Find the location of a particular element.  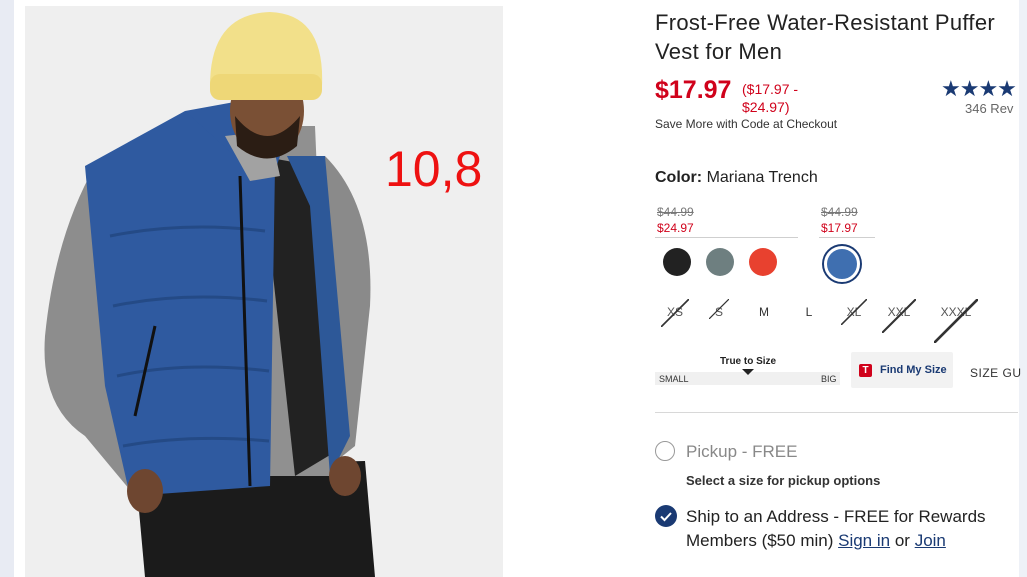

join-link: Join is located at coordinates (930, 540).